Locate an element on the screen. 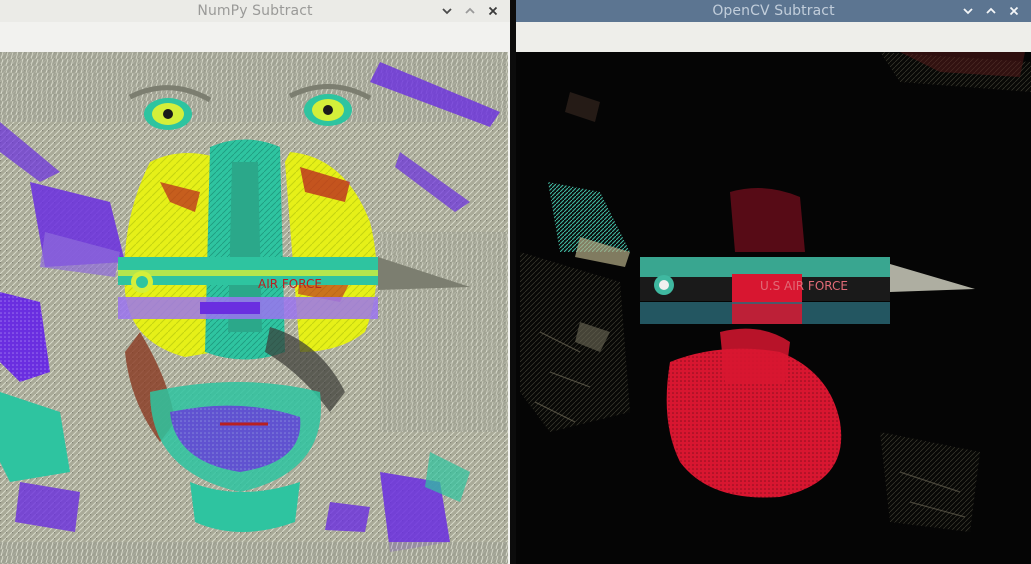 Image resolution: width=1031 pixels, height=564 pixels. window-title: OpenCV Subtract is located at coordinates (773, 11).